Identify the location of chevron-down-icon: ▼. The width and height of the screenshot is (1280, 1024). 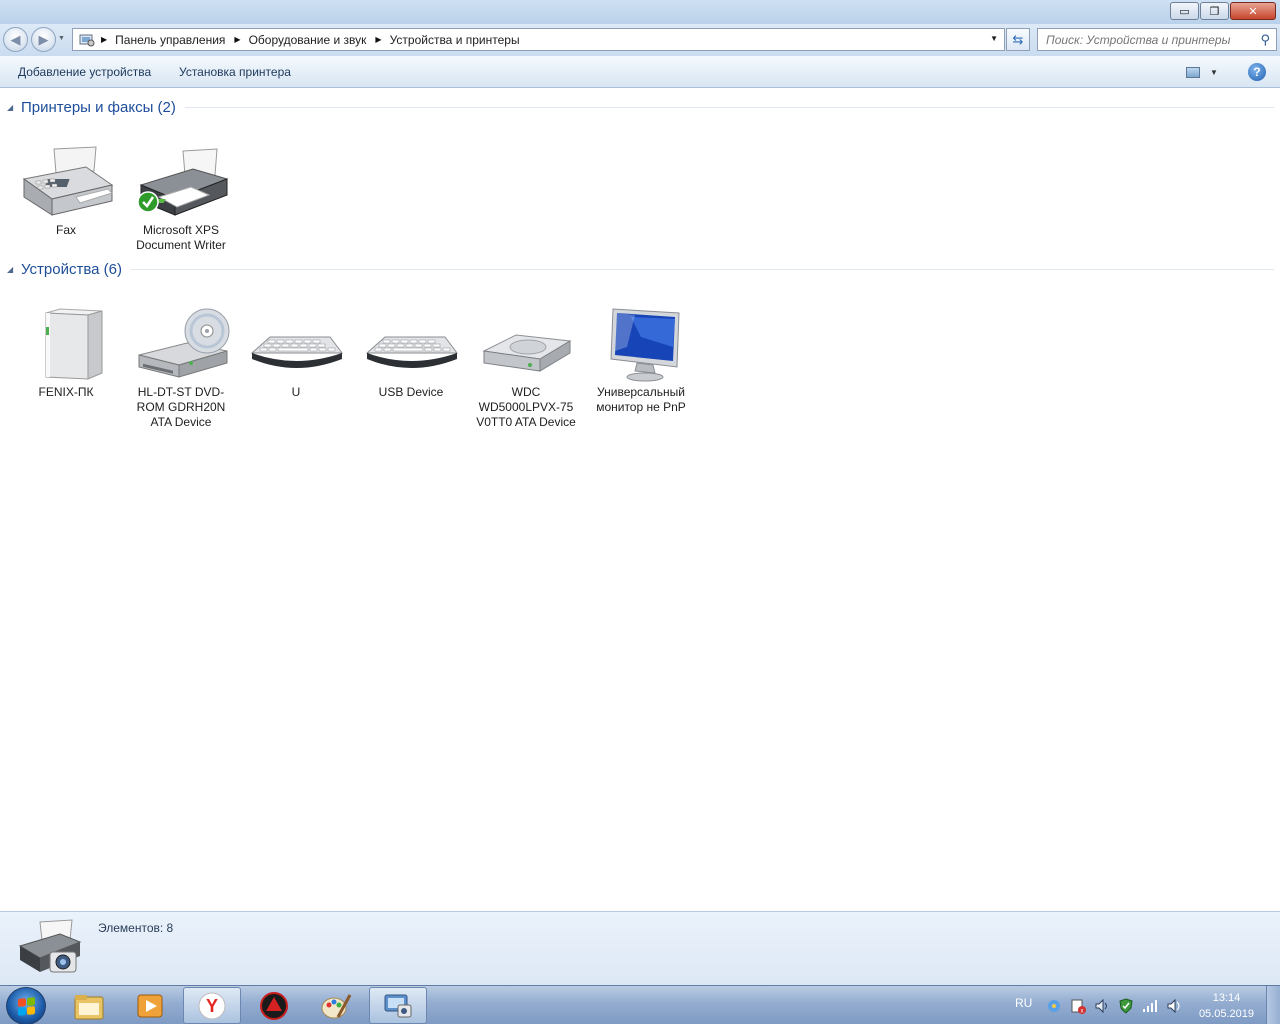
(1214, 72).